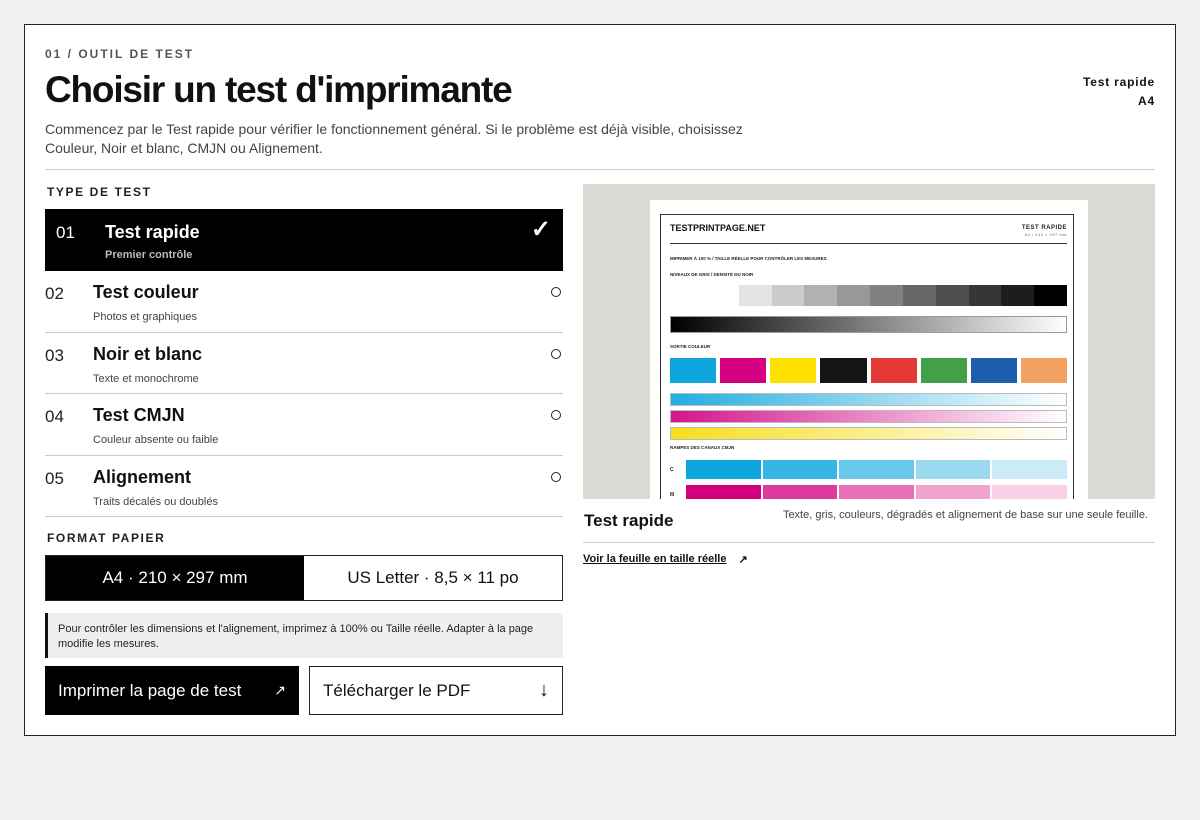 The height and width of the screenshot is (820, 1200). What do you see at coordinates (868, 324) in the screenshot?
I see `black-gradient-bar` at bounding box center [868, 324].